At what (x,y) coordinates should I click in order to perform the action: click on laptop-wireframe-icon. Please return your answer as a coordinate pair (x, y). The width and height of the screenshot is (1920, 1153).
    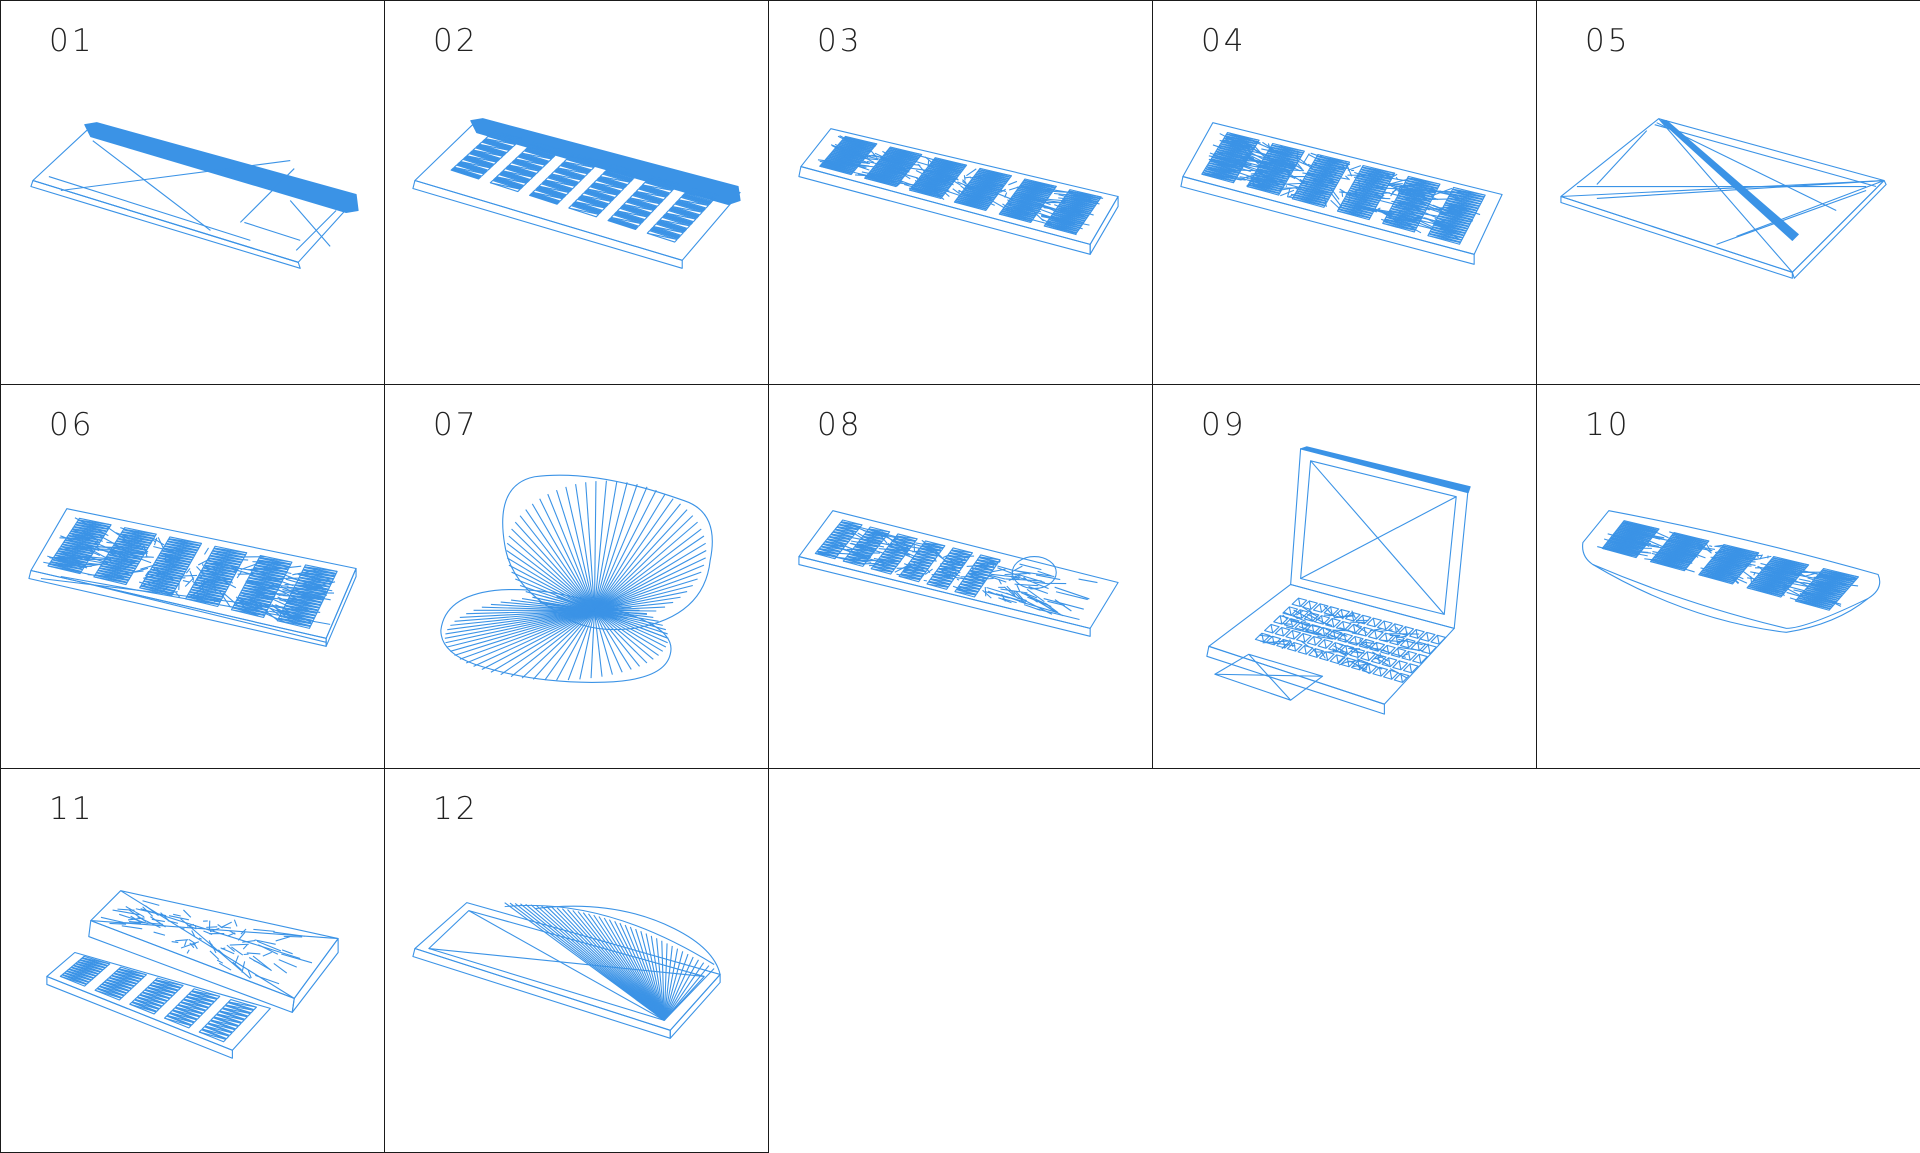
    Looking at the image, I should click on (1344, 576).